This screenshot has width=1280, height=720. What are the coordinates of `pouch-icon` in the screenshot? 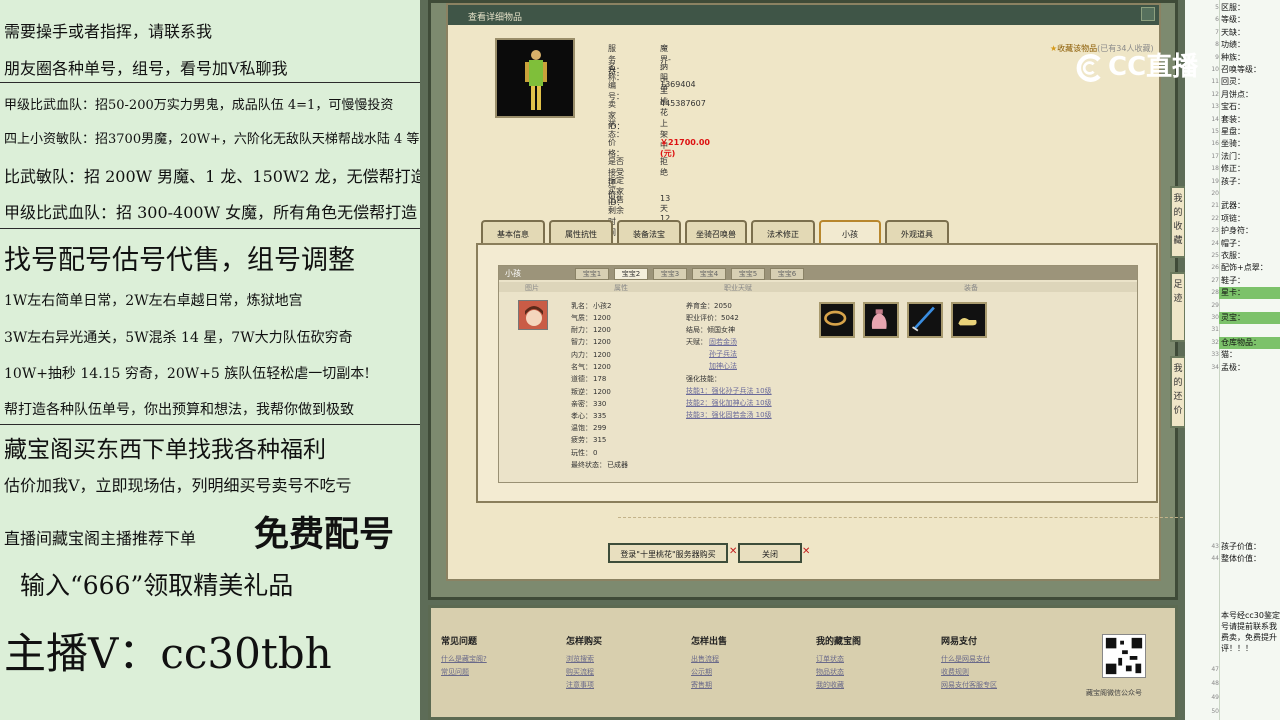 It's located at (879, 319).